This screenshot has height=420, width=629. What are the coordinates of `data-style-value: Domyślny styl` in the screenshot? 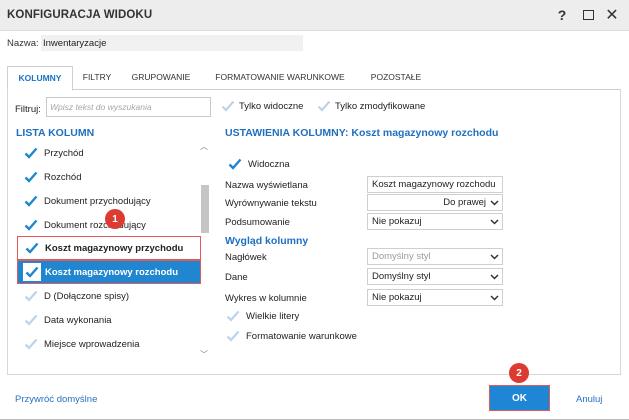 It's located at (401, 276).